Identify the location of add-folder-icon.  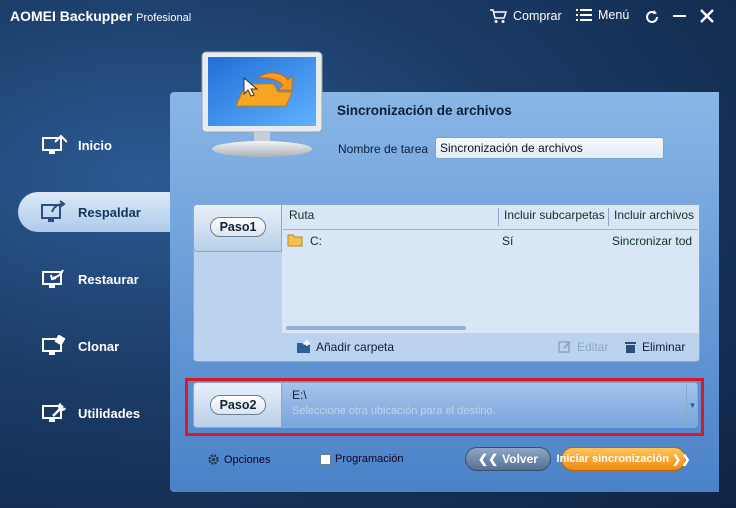
(303, 346).